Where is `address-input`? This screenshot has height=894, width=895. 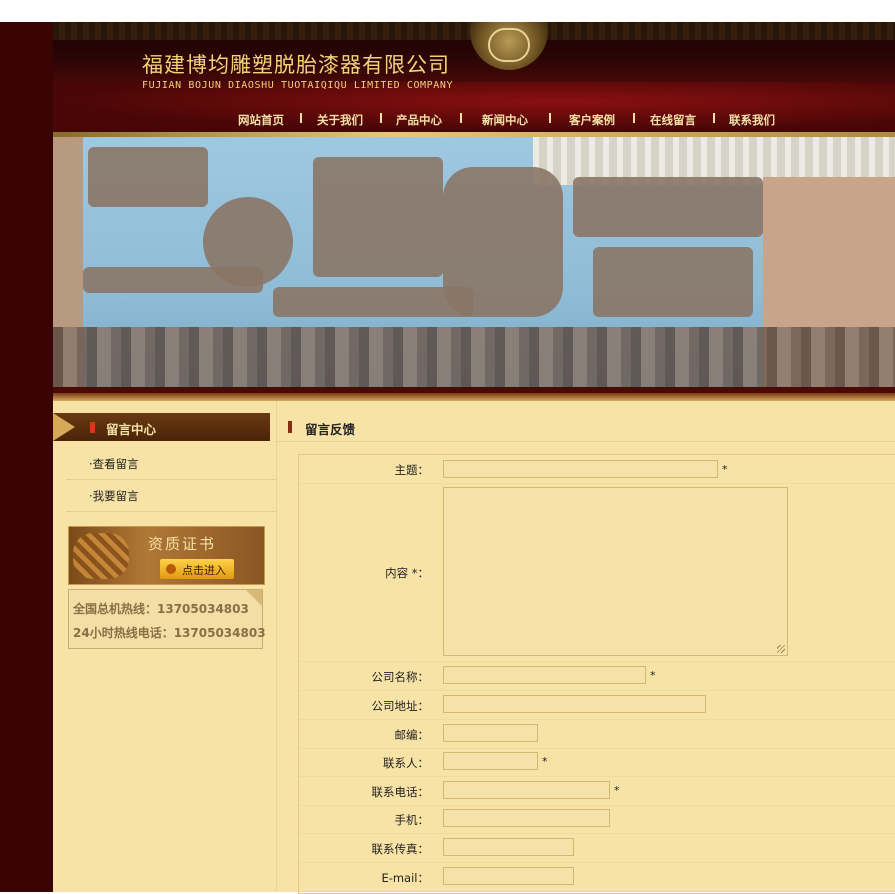 address-input is located at coordinates (574, 704).